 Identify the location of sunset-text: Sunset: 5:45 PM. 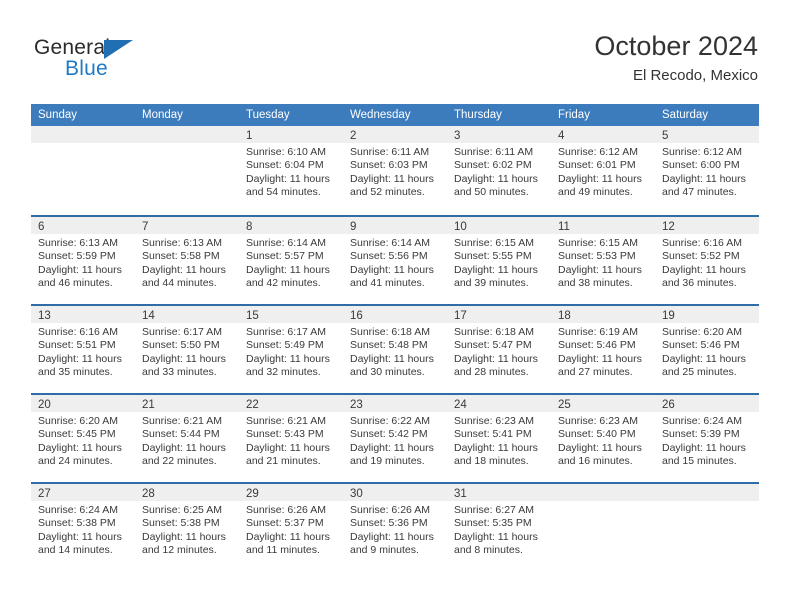
(77, 434).